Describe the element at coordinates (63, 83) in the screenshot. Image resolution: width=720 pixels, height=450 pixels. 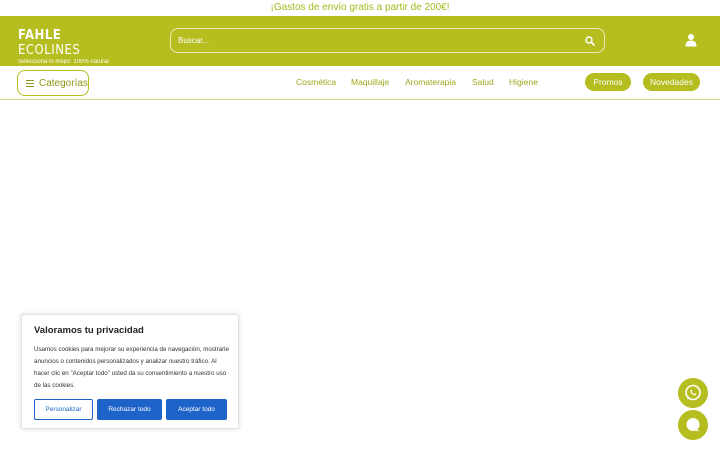
I see `categories-label: Categorías` at that location.